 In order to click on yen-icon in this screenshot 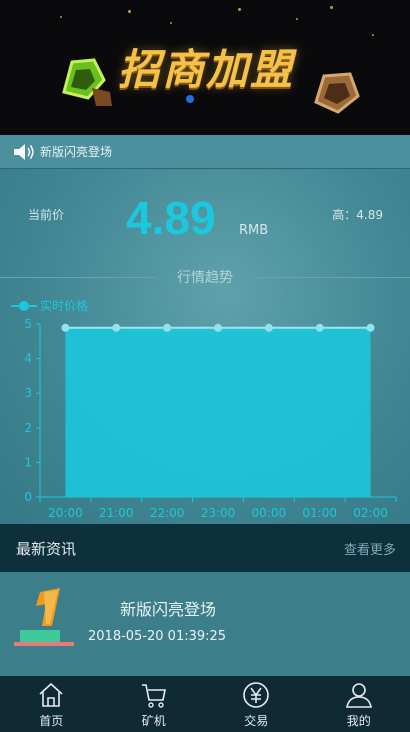, I will do `click(256, 695)`.